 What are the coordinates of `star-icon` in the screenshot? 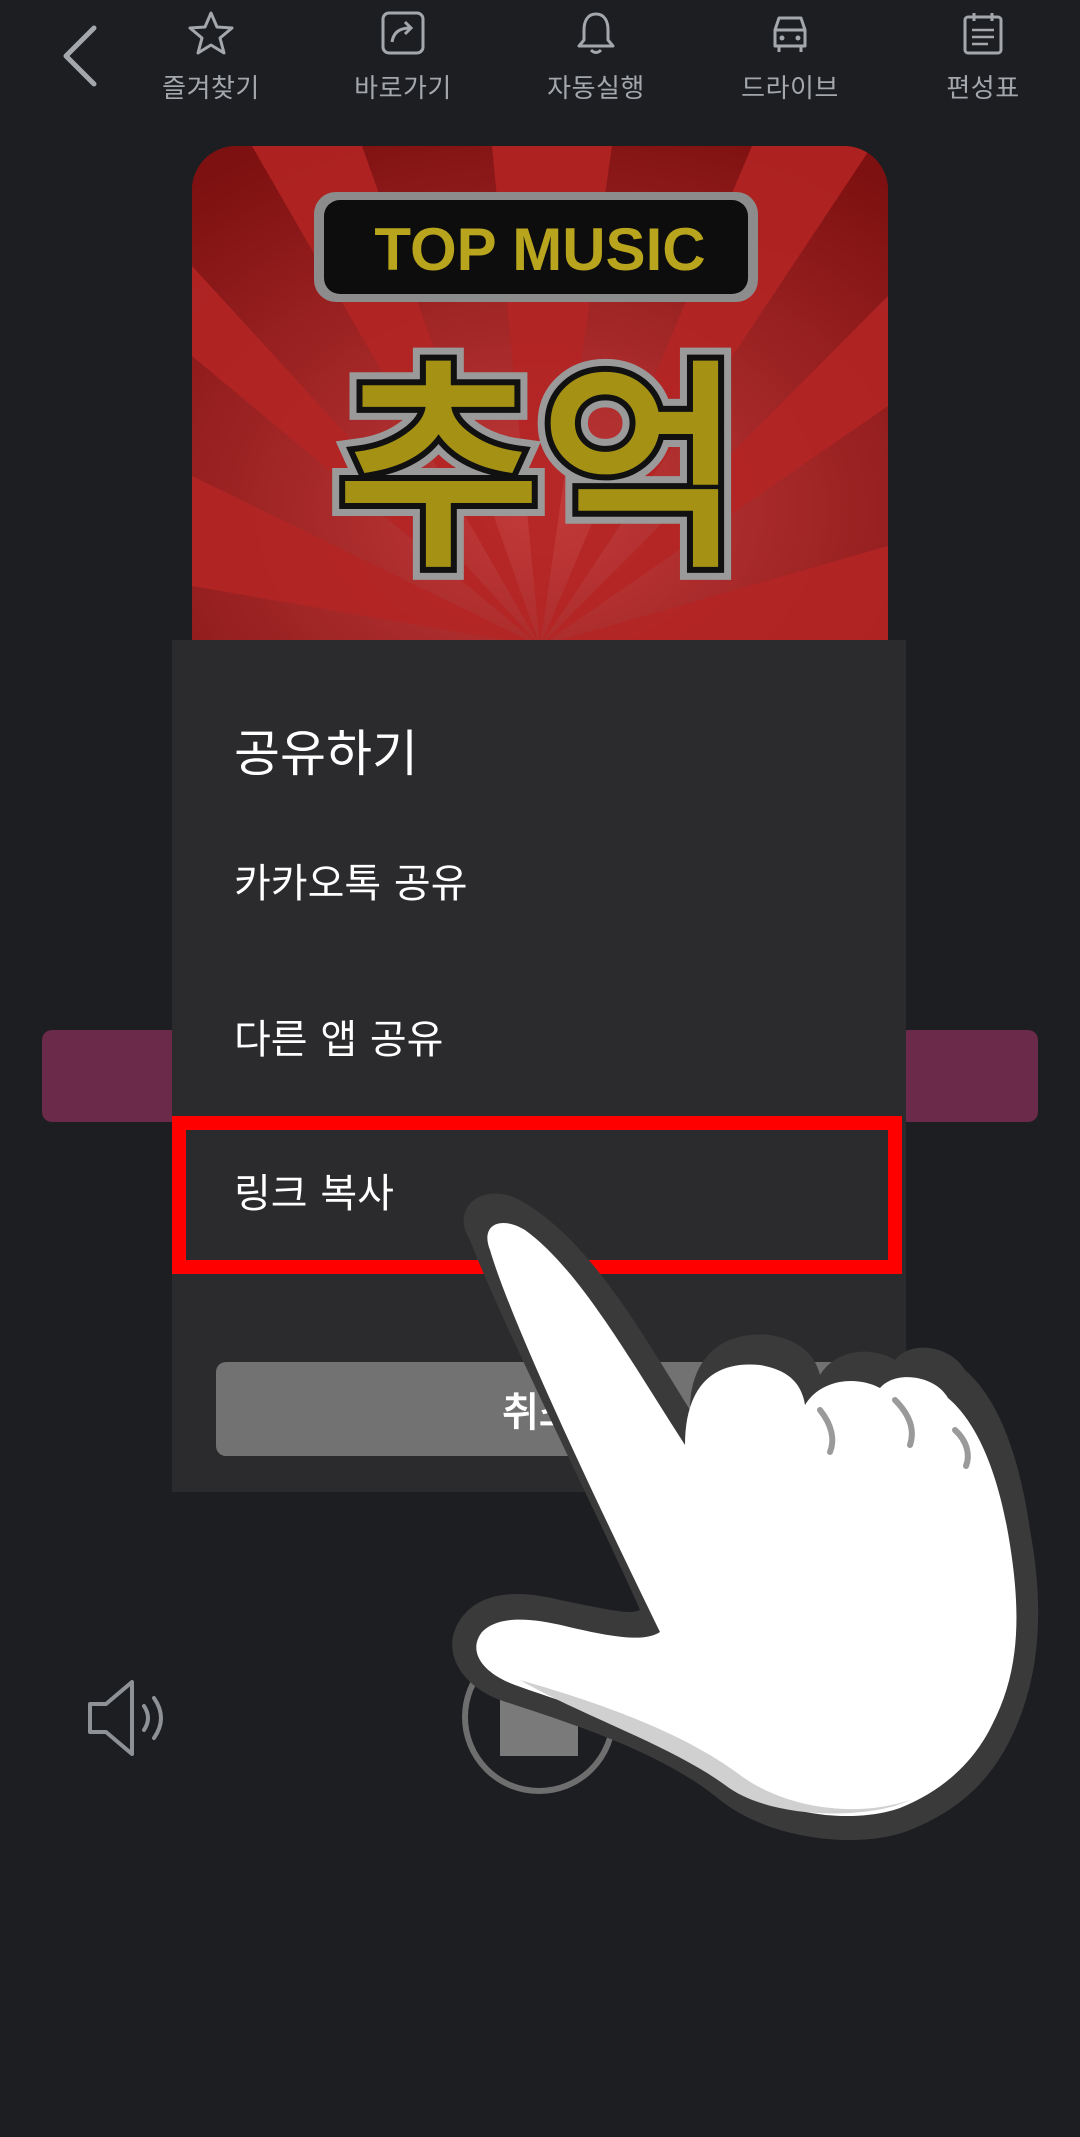 It's located at (211, 33).